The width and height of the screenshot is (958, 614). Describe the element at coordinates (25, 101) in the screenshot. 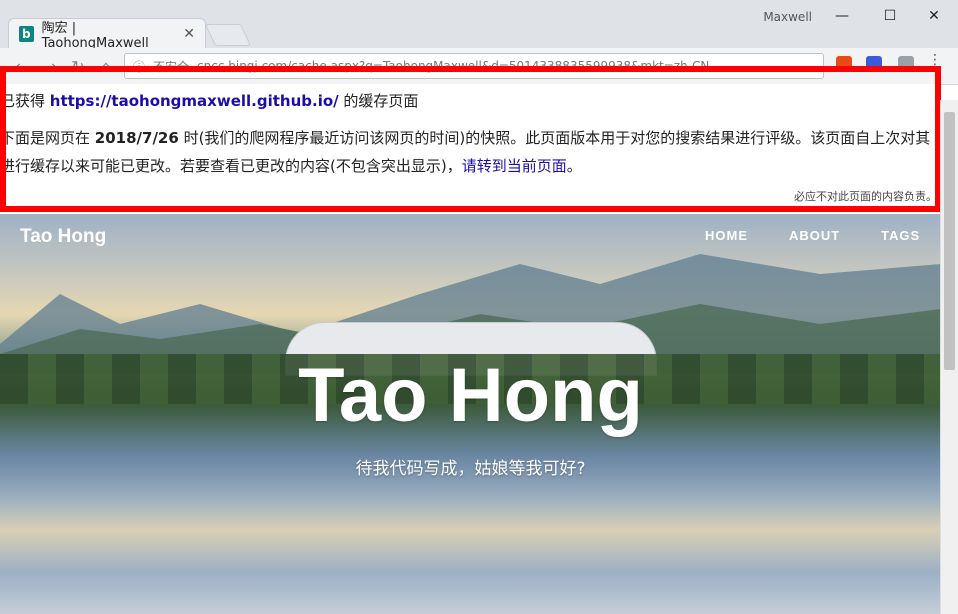

I see `cache-prefix: 已获得` at that location.